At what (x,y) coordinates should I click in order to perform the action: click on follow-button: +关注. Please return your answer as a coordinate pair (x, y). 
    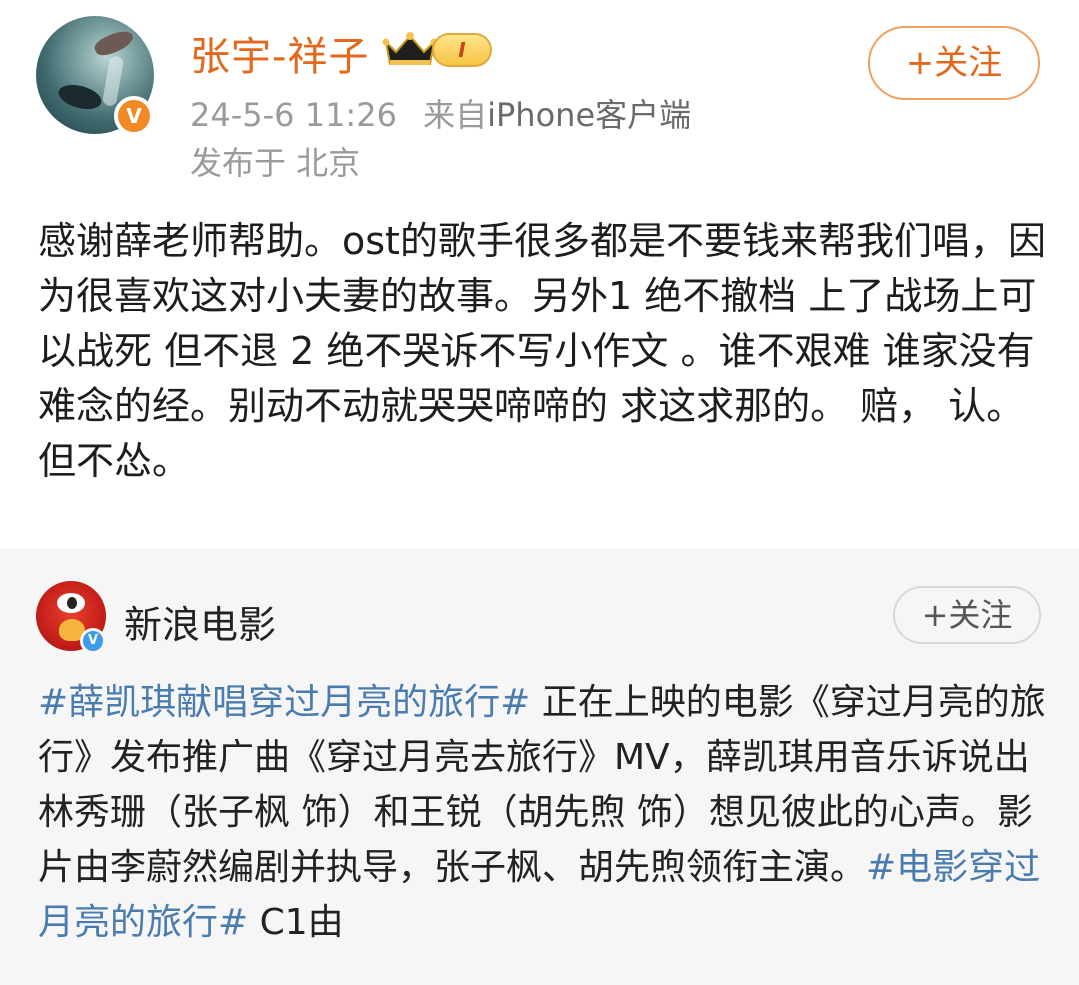
    Looking at the image, I should click on (954, 63).